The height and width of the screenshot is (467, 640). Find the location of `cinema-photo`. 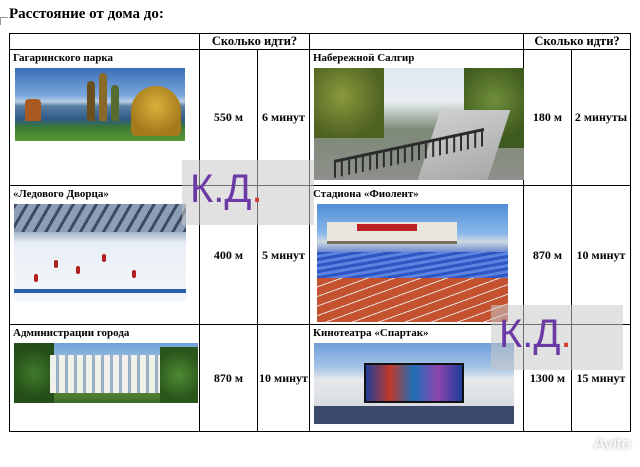

cinema-photo is located at coordinates (414, 384).